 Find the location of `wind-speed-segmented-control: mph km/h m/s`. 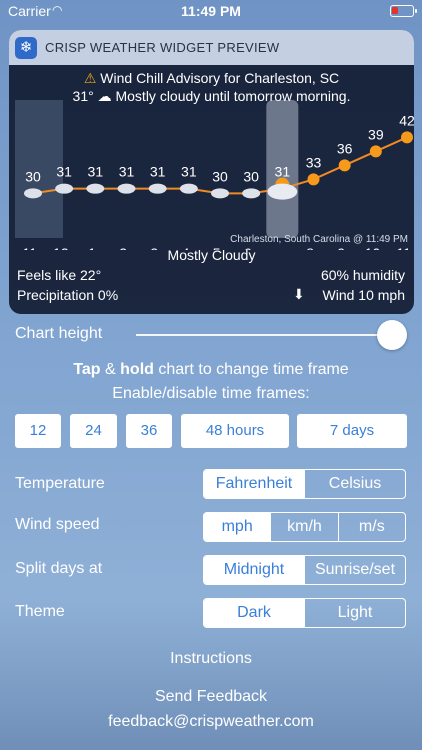

wind-speed-segmented-control: mph km/h m/s is located at coordinates (304, 527).